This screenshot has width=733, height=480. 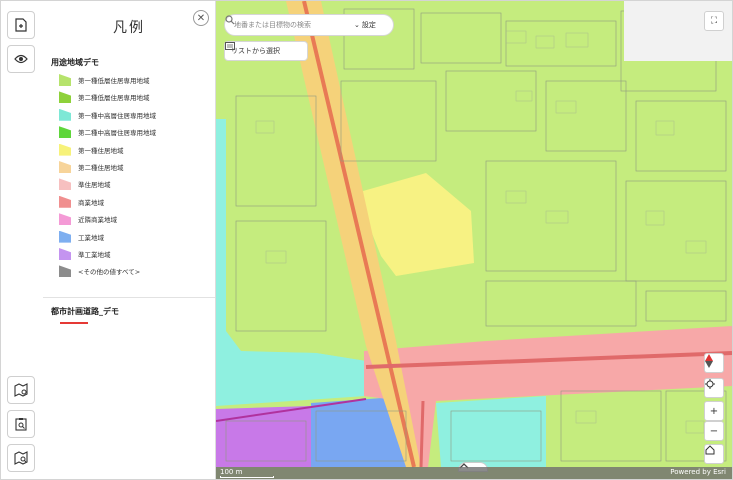 I want to click on legend-item: 第二種住居地域, so click(x=91, y=167).